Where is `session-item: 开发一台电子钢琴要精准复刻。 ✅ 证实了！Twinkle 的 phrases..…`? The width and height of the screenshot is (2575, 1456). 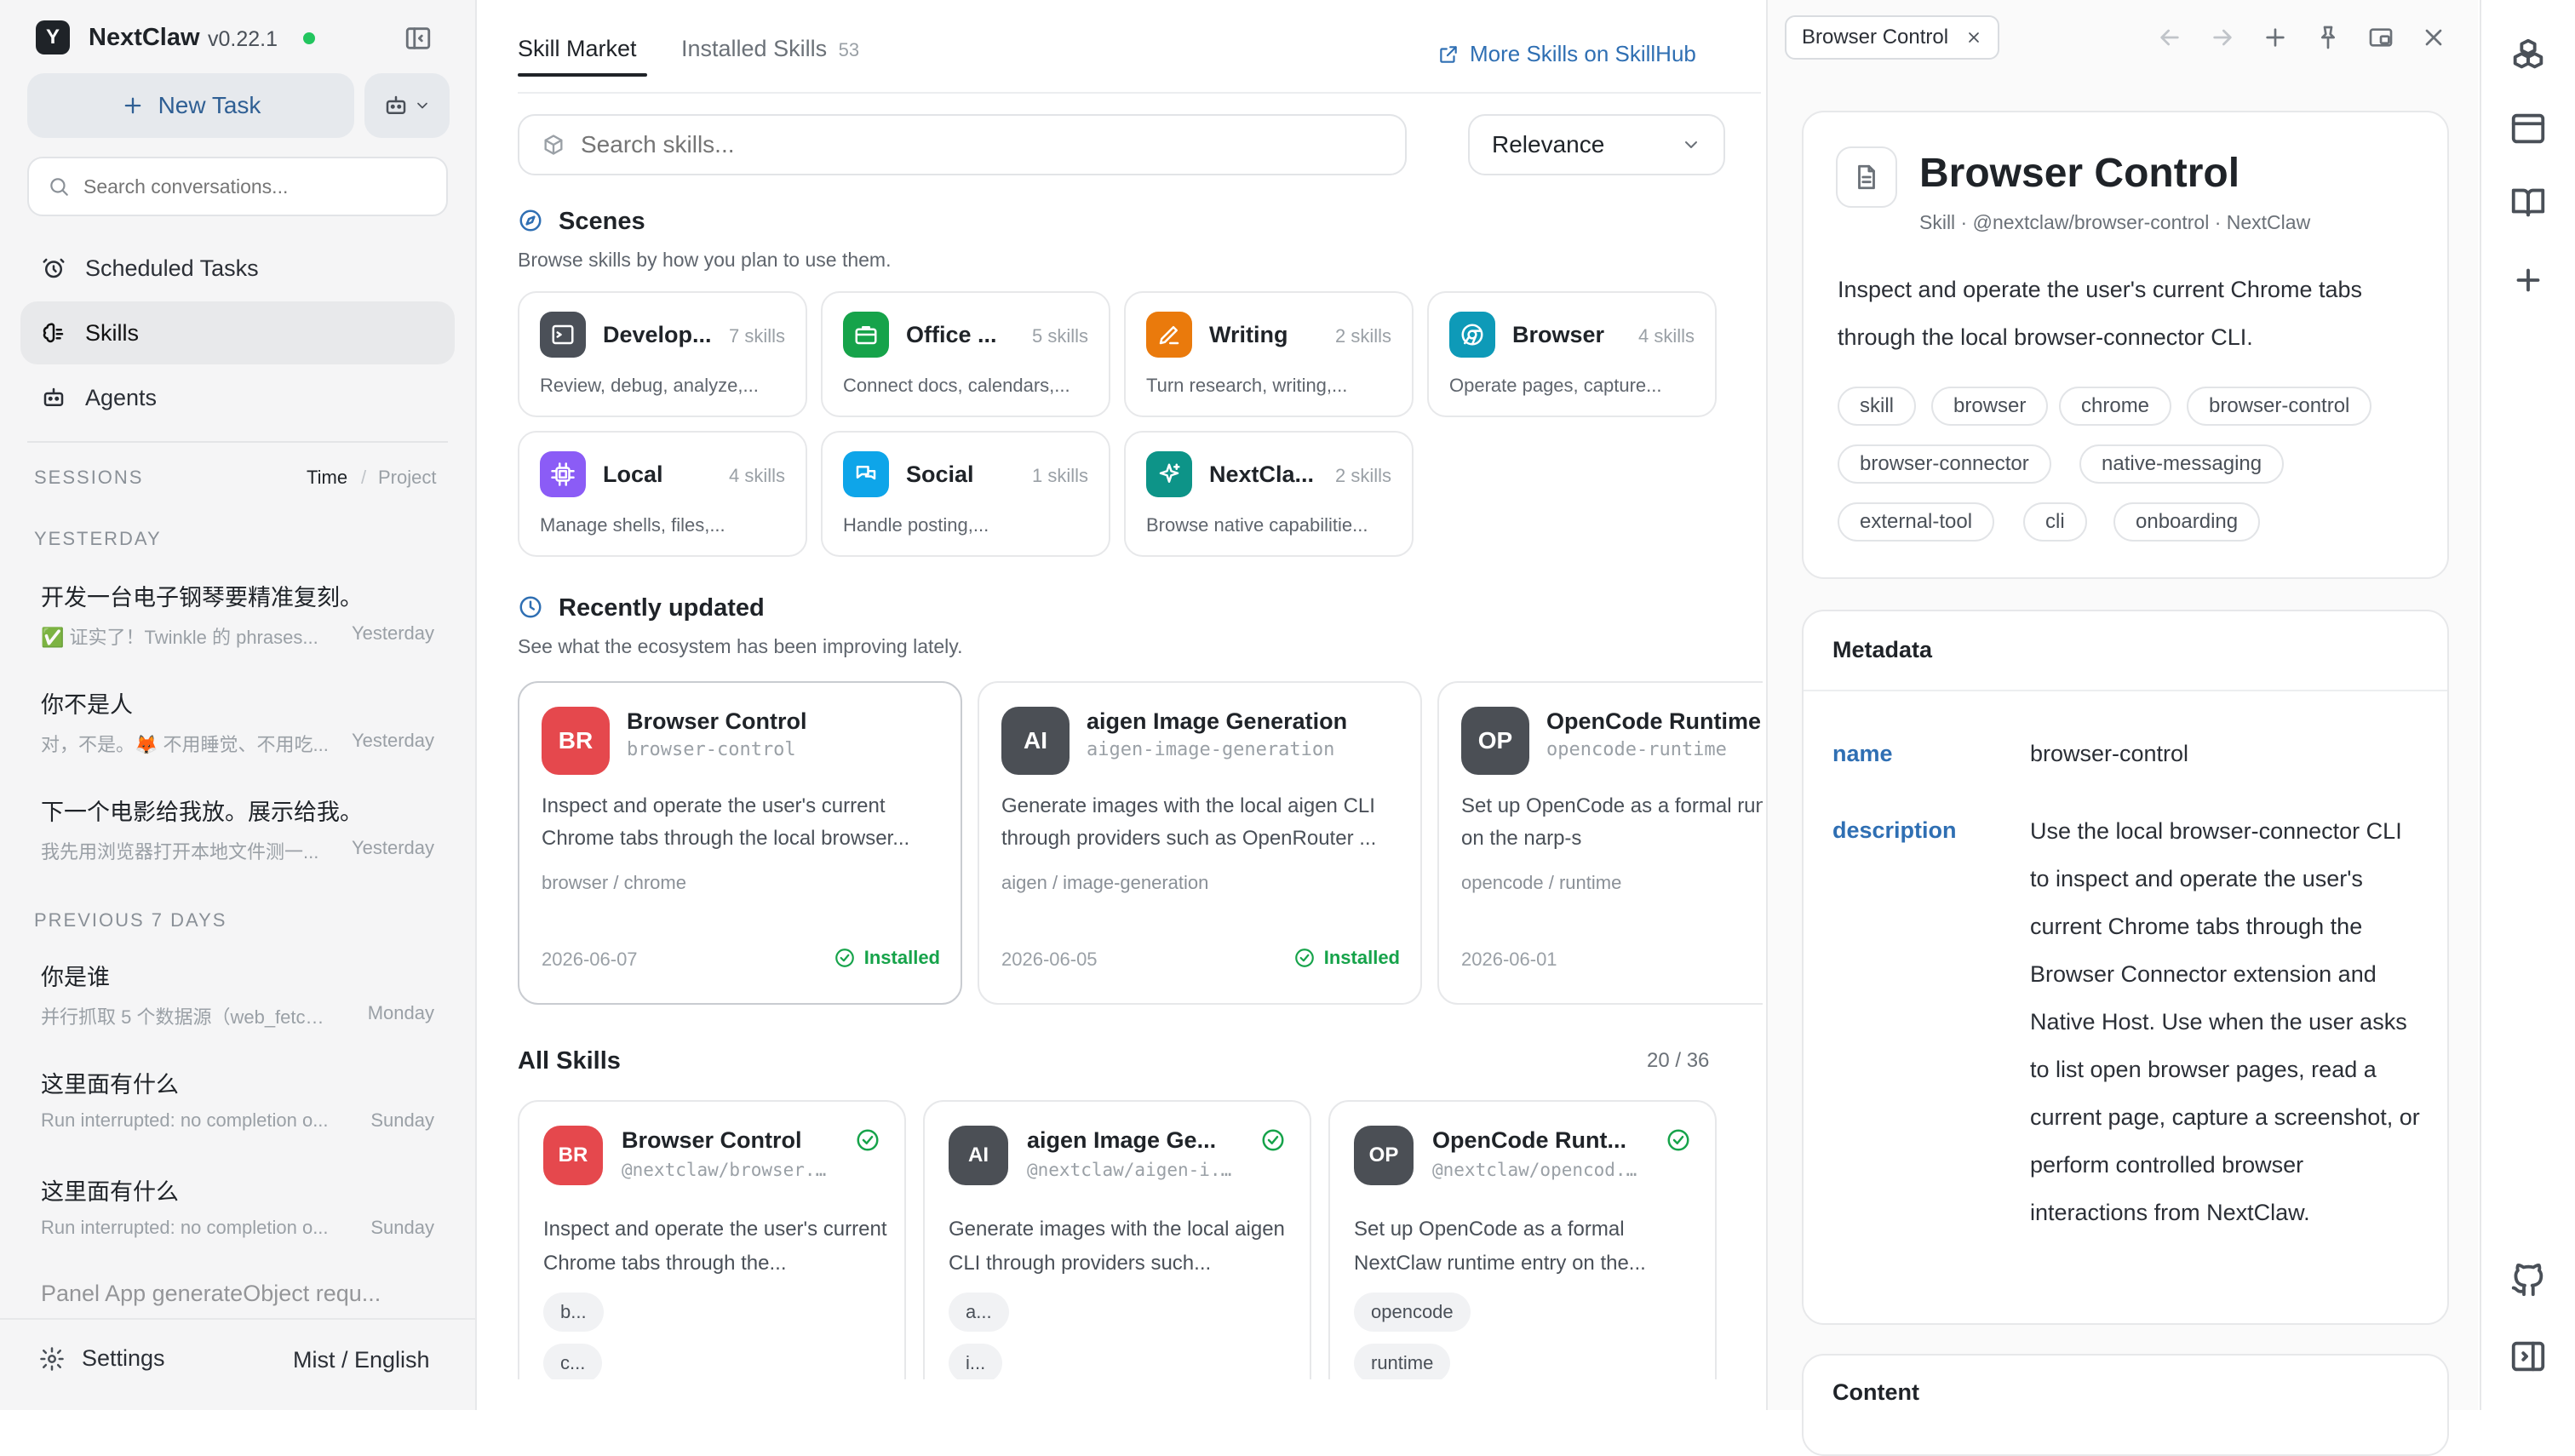 session-item: 开发一台电子钢琴要精准复刻。 ✅ 证实了！Twinkle 的 phrases..… is located at coordinates (237, 614).